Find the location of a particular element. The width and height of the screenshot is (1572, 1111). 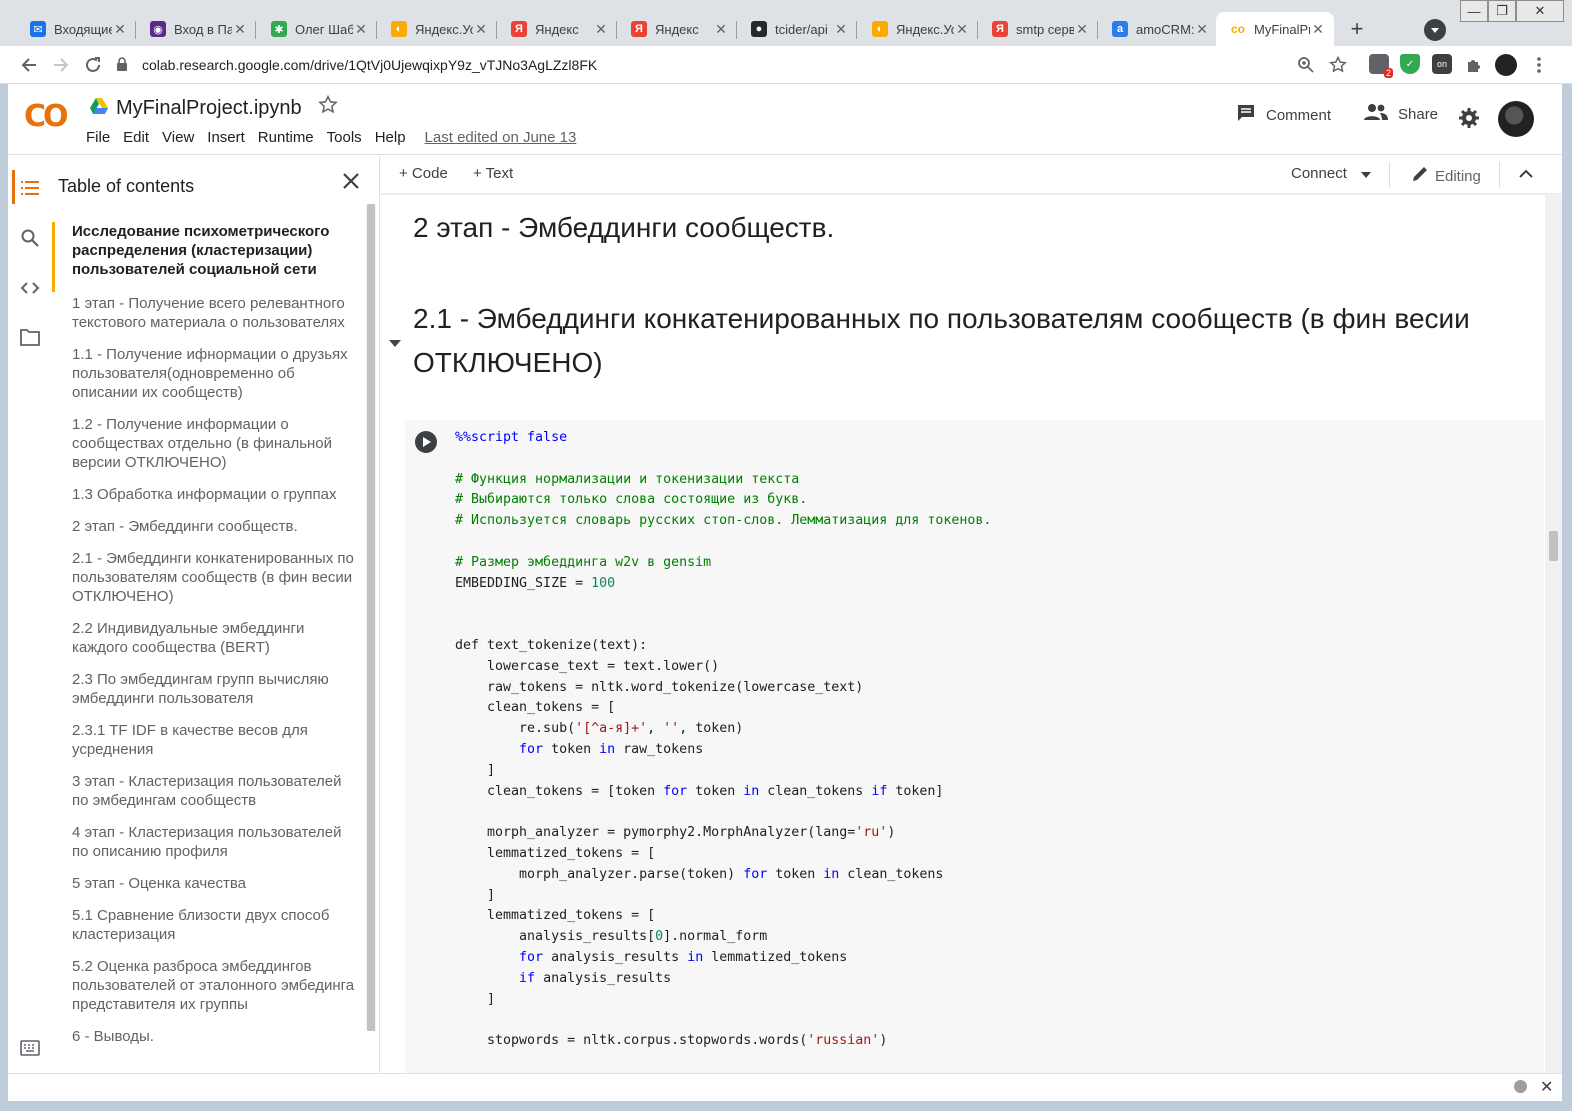

tab-title: amoCRM: is located at coordinates (1165, 29).